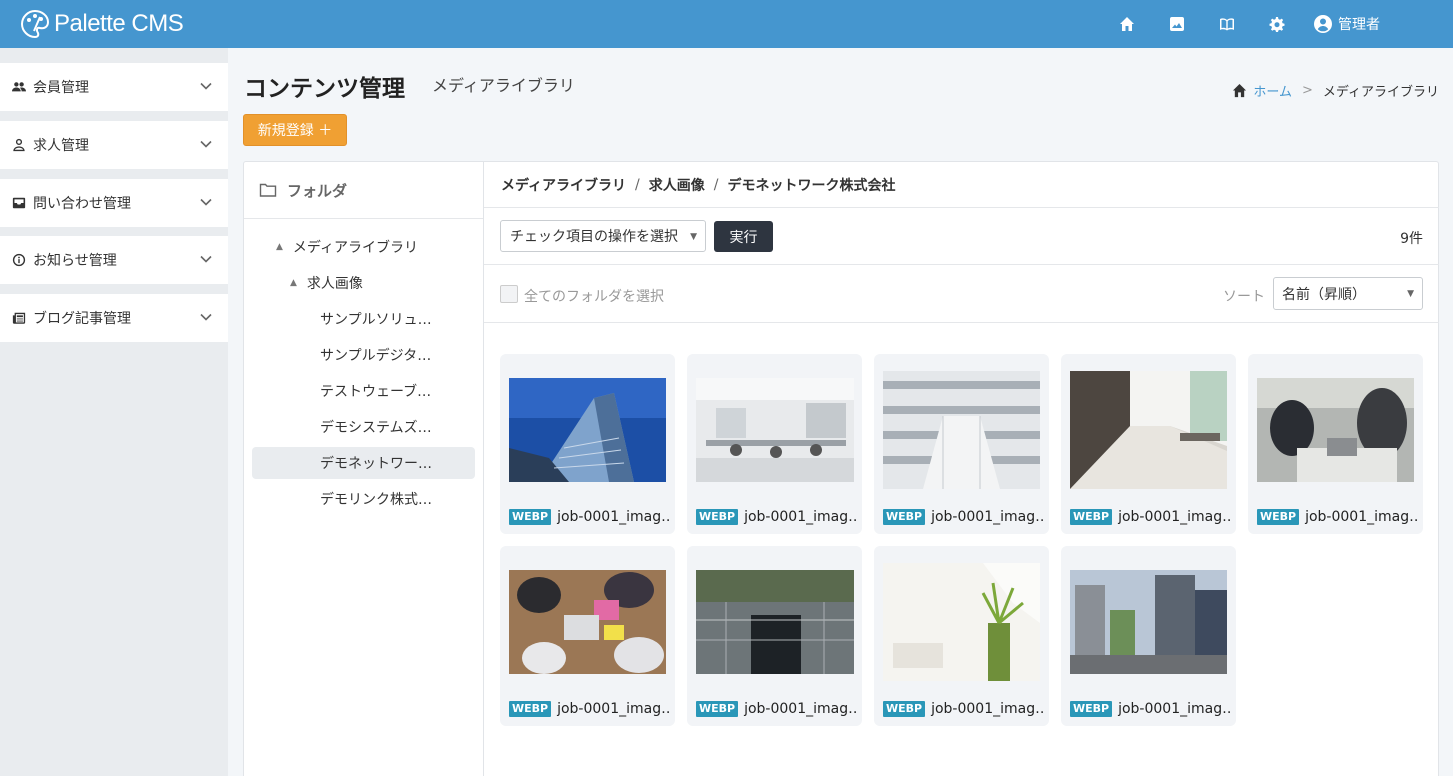  Describe the element at coordinates (961, 236) in the screenshot. I see `bulk-action-bar: チェック項目の操作を選択 ▼ 実行 9件` at that location.